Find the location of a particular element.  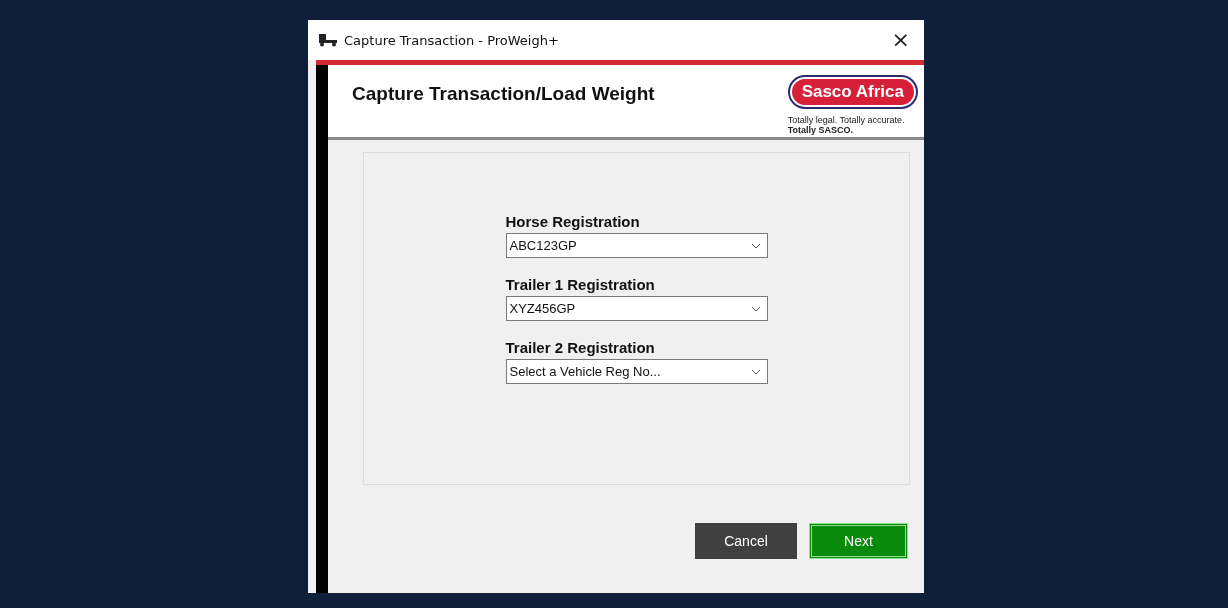

truck-icon is located at coordinates (328, 40).